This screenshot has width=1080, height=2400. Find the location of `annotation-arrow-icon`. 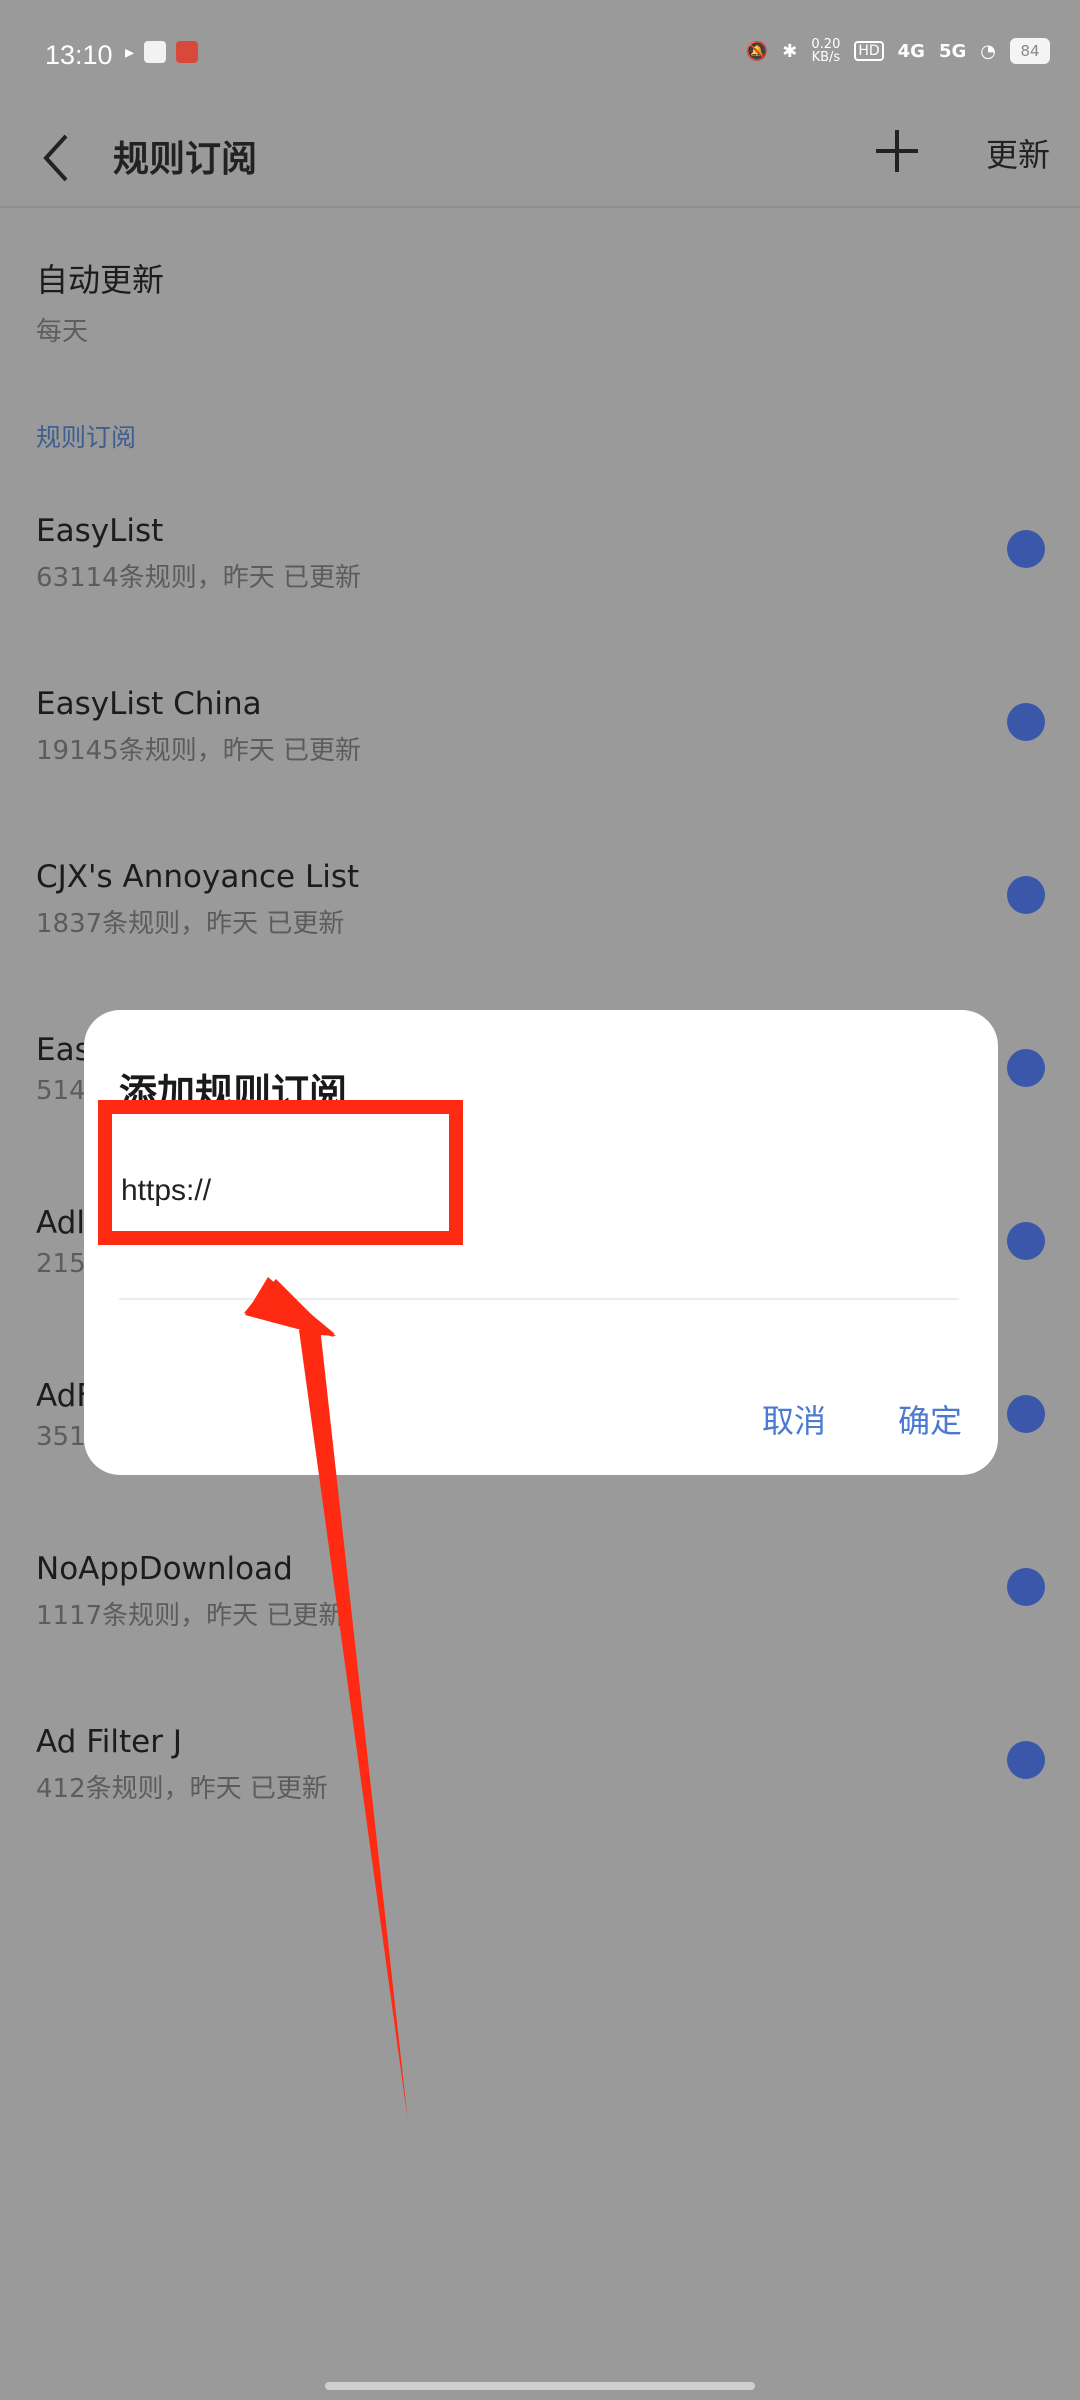

annotation-arrow-icon is located at coordinates (326, 1699).